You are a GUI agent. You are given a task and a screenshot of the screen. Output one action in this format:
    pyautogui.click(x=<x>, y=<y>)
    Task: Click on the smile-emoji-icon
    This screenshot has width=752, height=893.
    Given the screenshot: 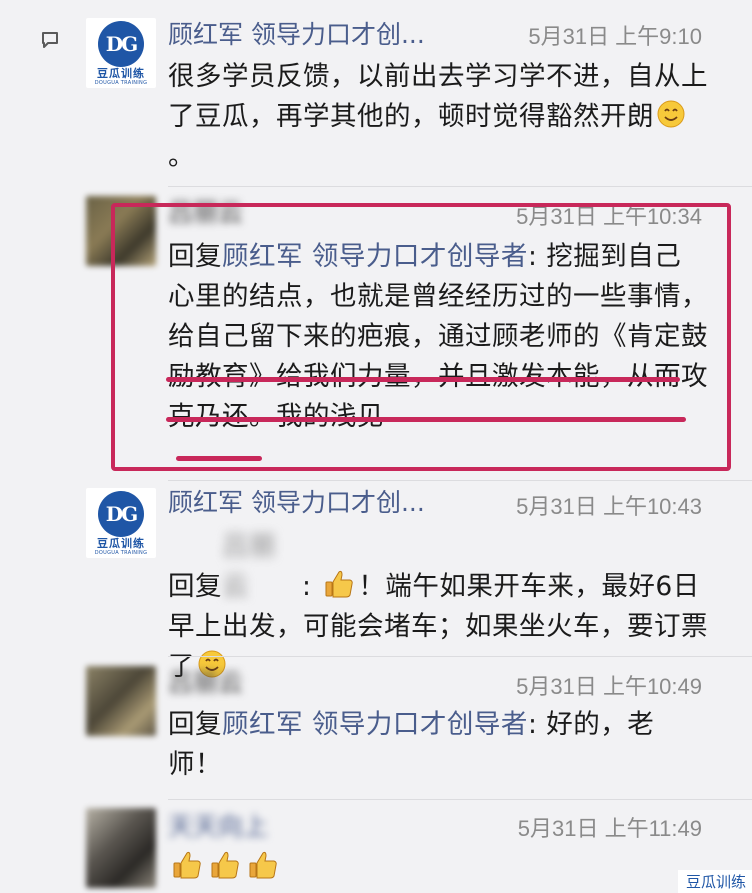 What is the action you would take?
    pyautogui.click(x=671, y=114)
    